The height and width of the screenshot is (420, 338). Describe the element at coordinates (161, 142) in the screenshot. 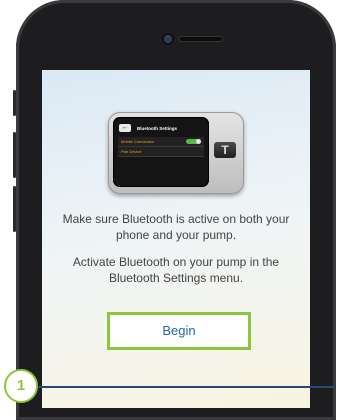

I see `pump-row-mobile-connection: Mobile Connection` at that location.